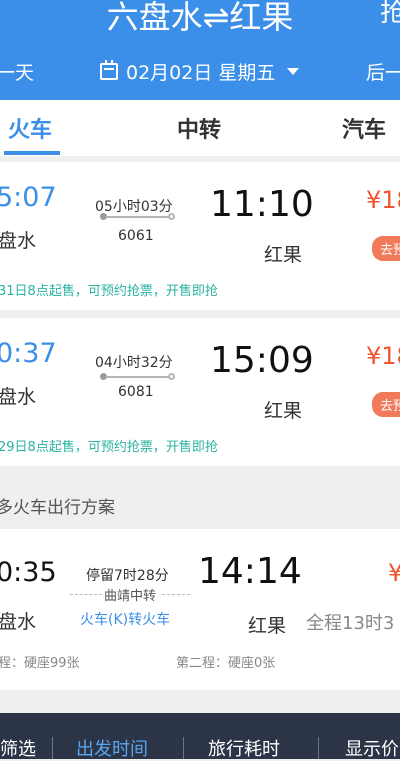 This screenshot has width=400, height=761. Describe the element at coordinates (390, 14) in the screenshot. I see `grab-ticket-link: 抢` at that location.